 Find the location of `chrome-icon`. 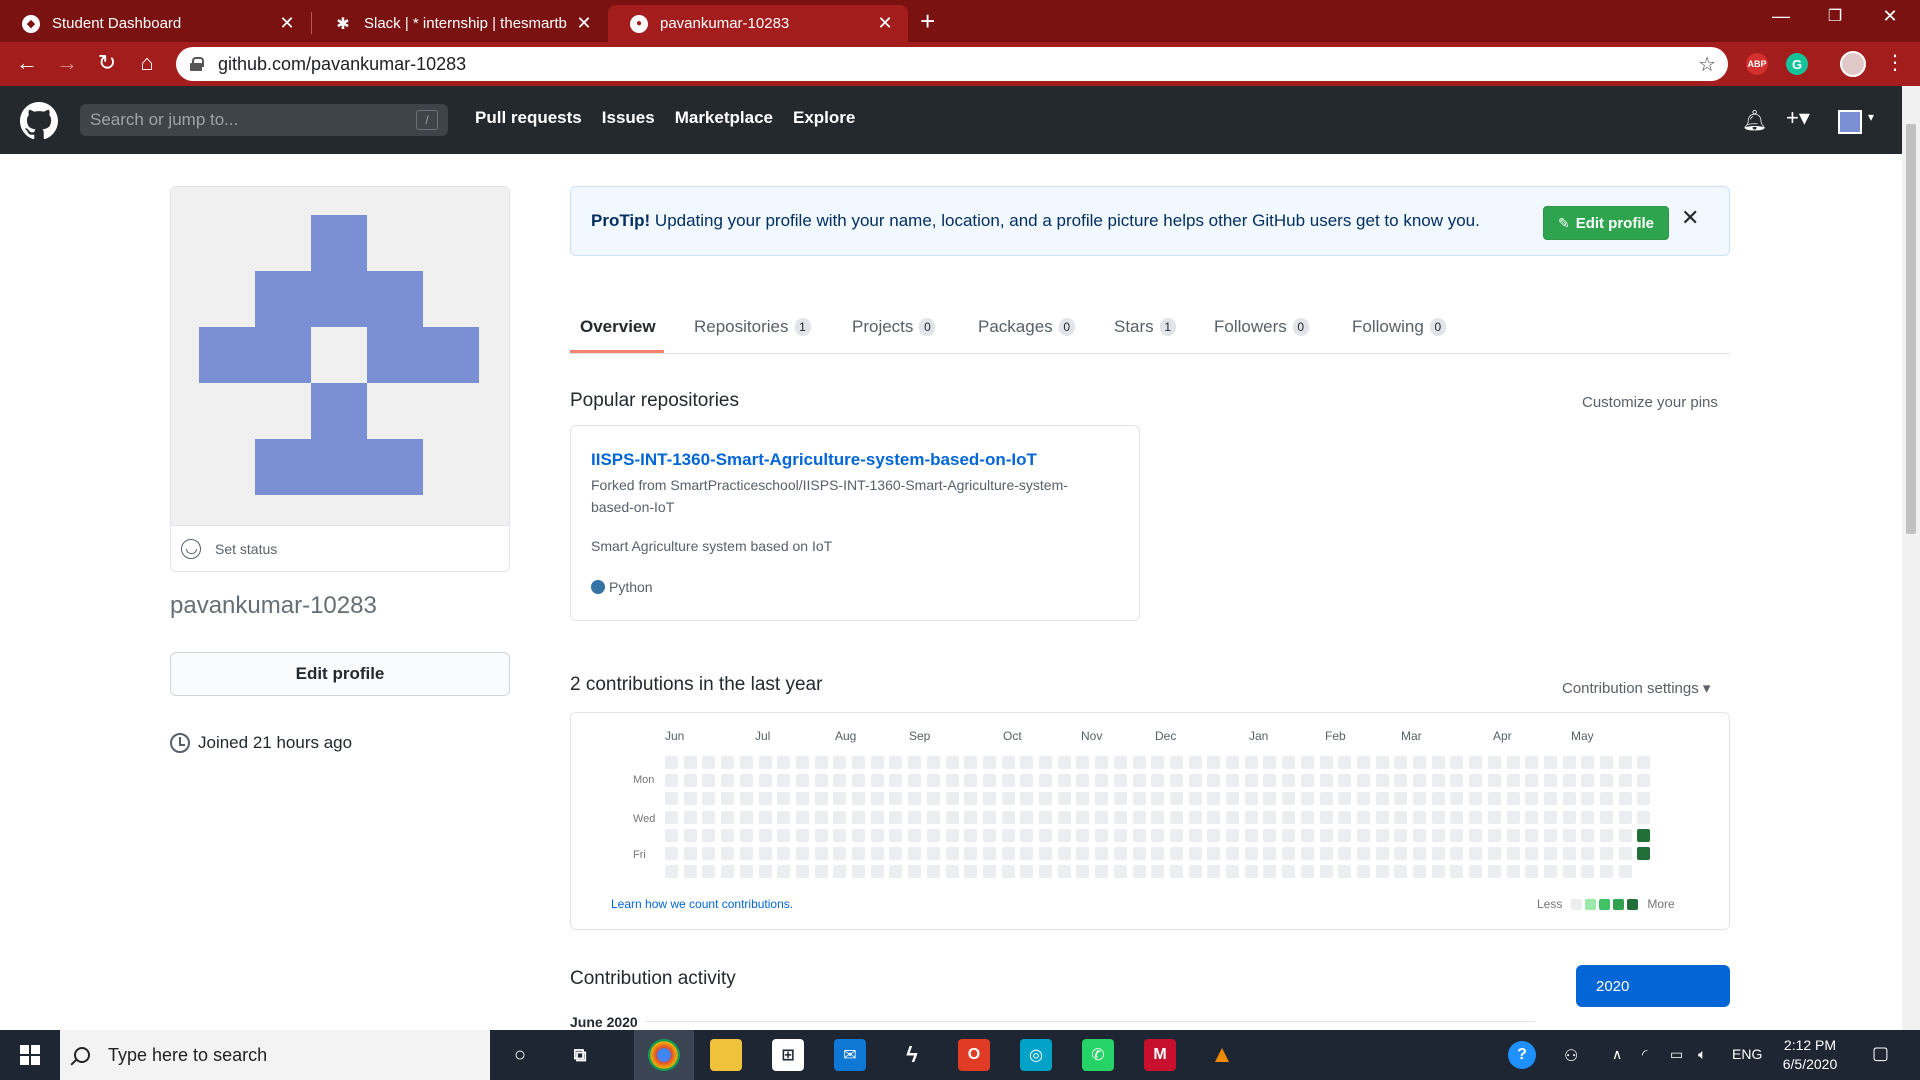

chrome-icon is located at coordinates (664, 1055).